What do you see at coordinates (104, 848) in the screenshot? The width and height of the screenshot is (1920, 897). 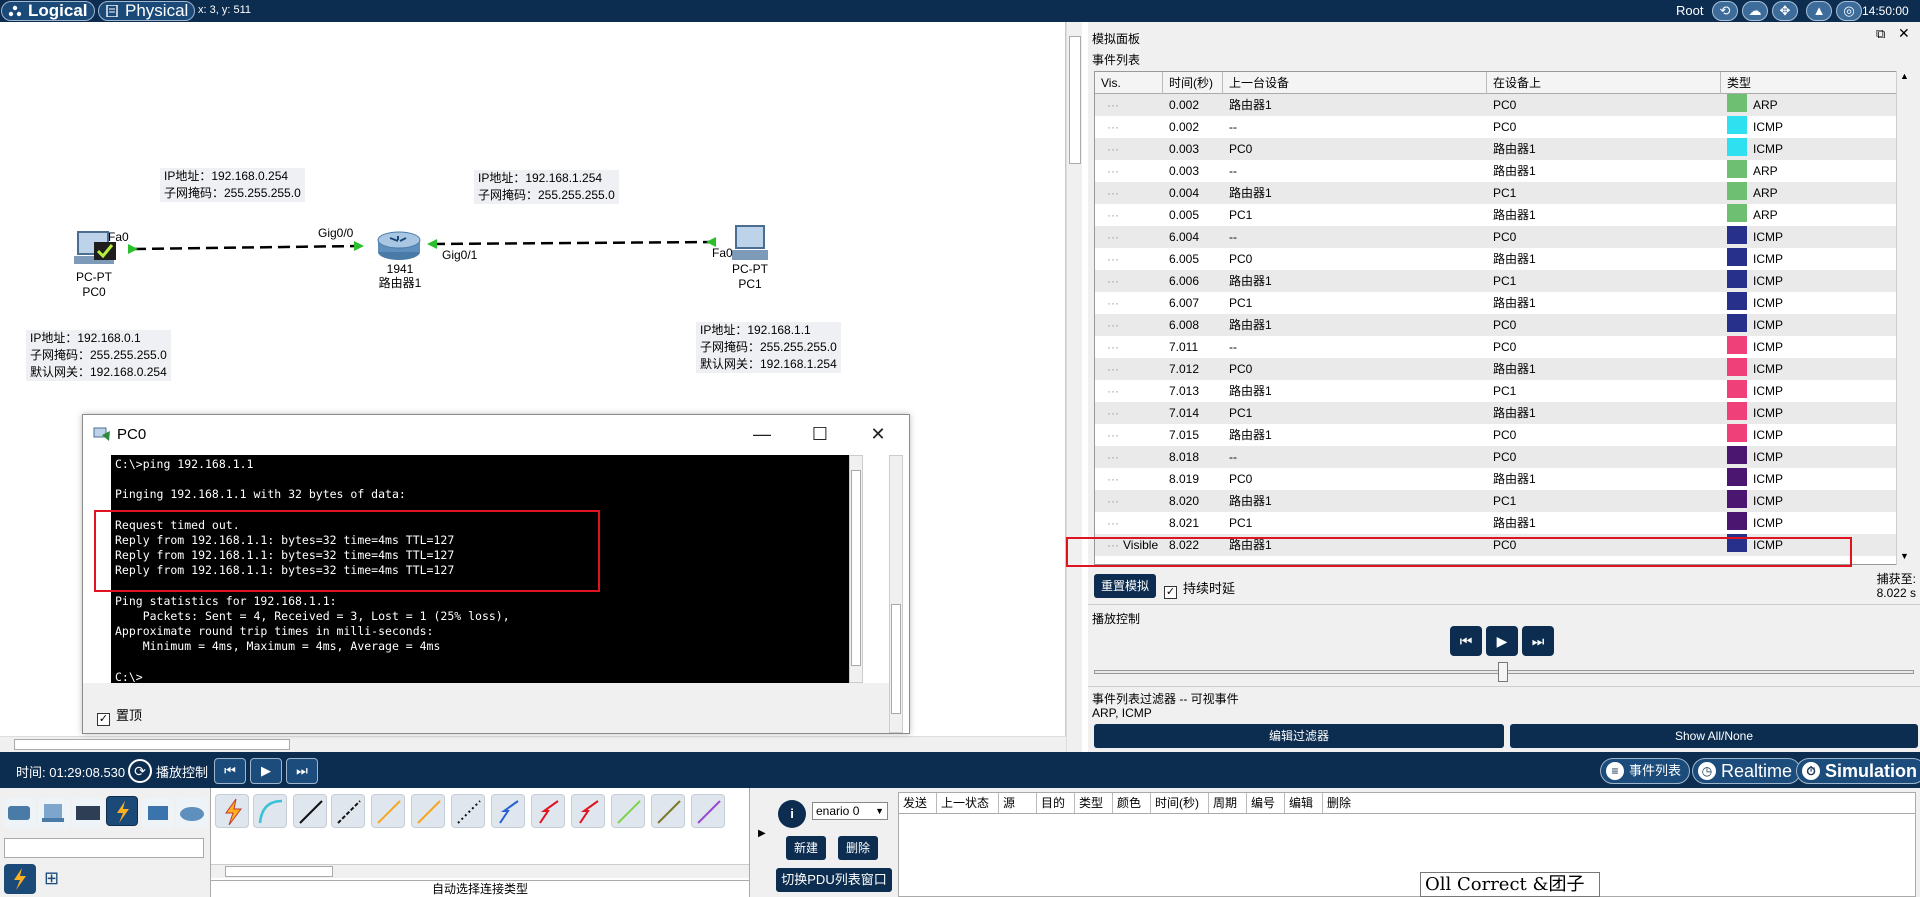 I see `device-search-field` at bounding box center [104, 848].